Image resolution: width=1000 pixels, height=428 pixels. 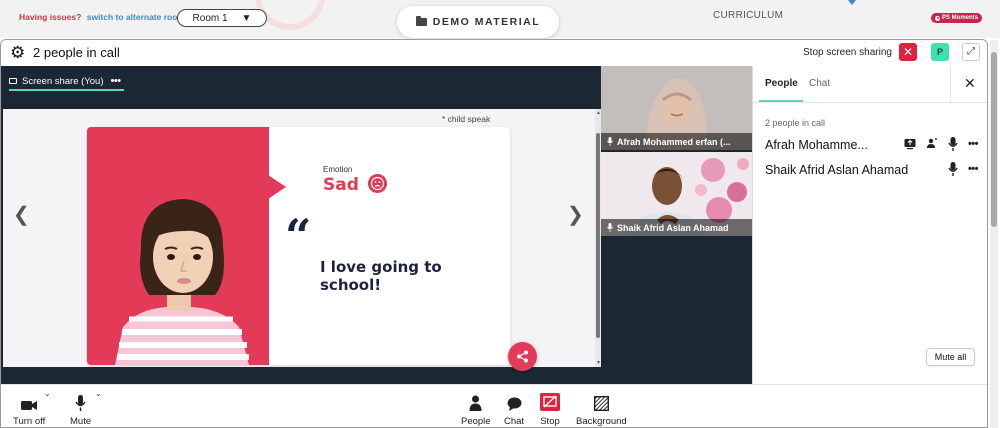 I want to click on background-icon, so click(x=601, y=402).